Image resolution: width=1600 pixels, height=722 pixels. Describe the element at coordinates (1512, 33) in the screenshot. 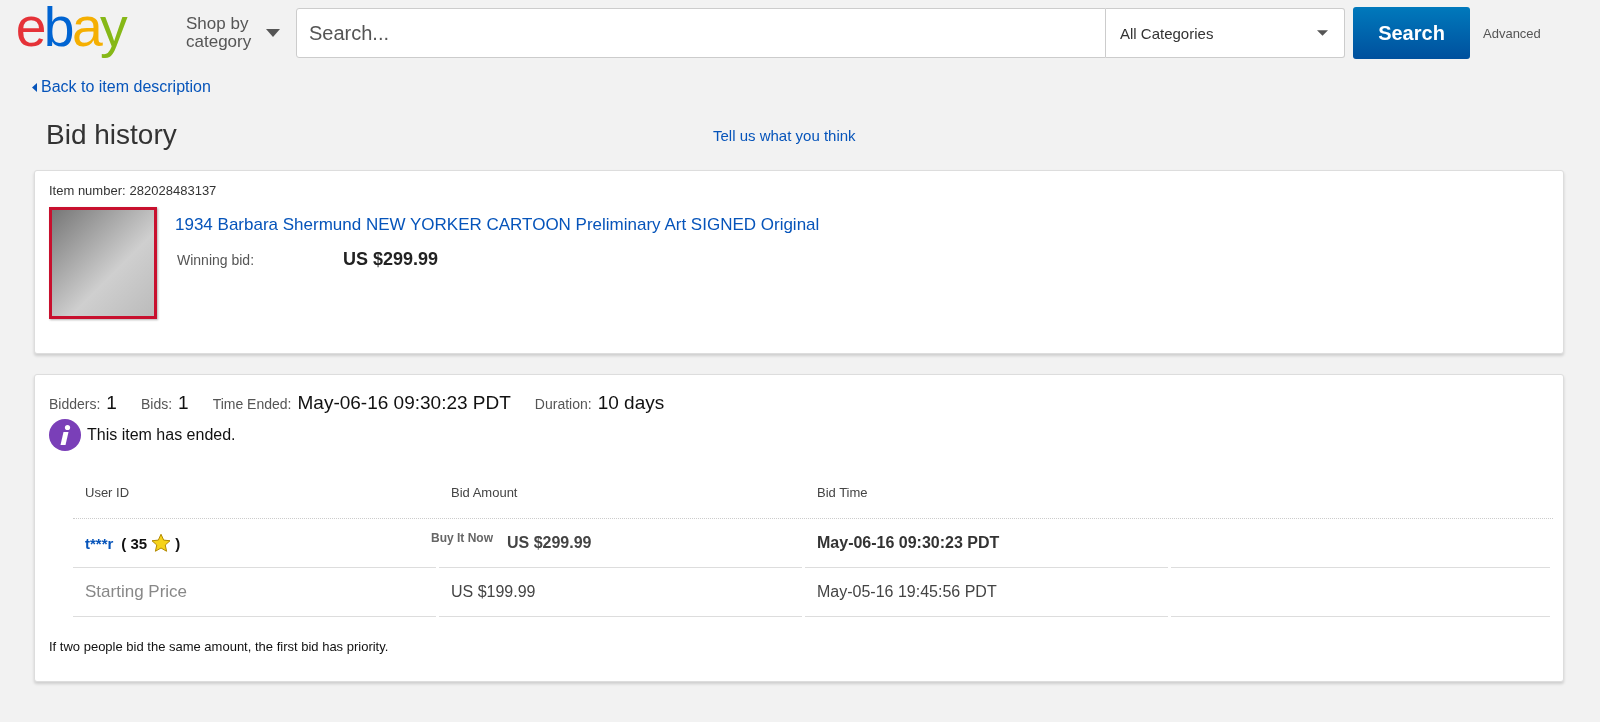

I see `advanced-search-link: Advanced` at that location.